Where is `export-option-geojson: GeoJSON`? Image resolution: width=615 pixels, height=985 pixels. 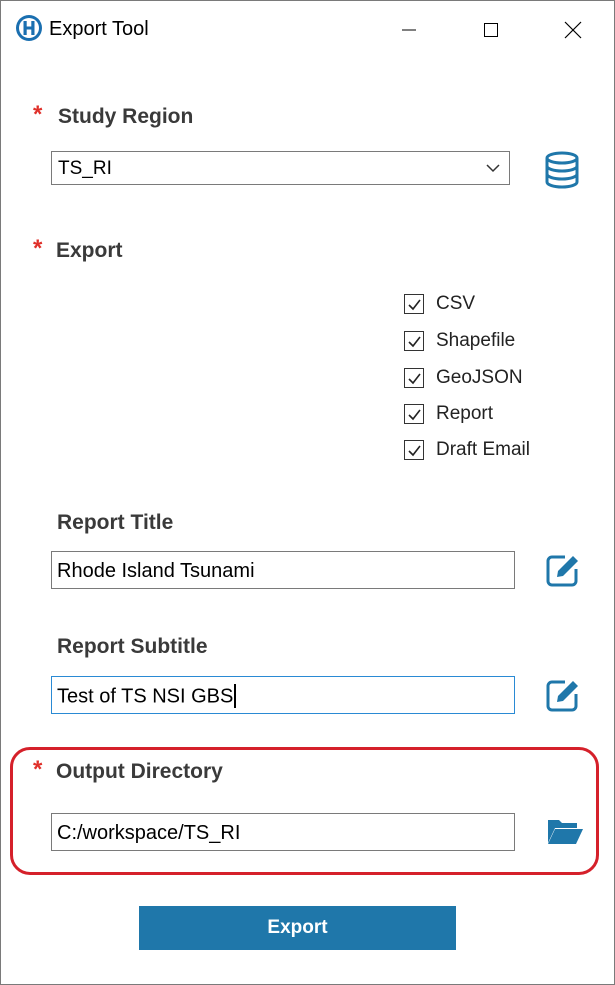
export-option-geojson: GeoJSON is located at coordinates (504, 378).